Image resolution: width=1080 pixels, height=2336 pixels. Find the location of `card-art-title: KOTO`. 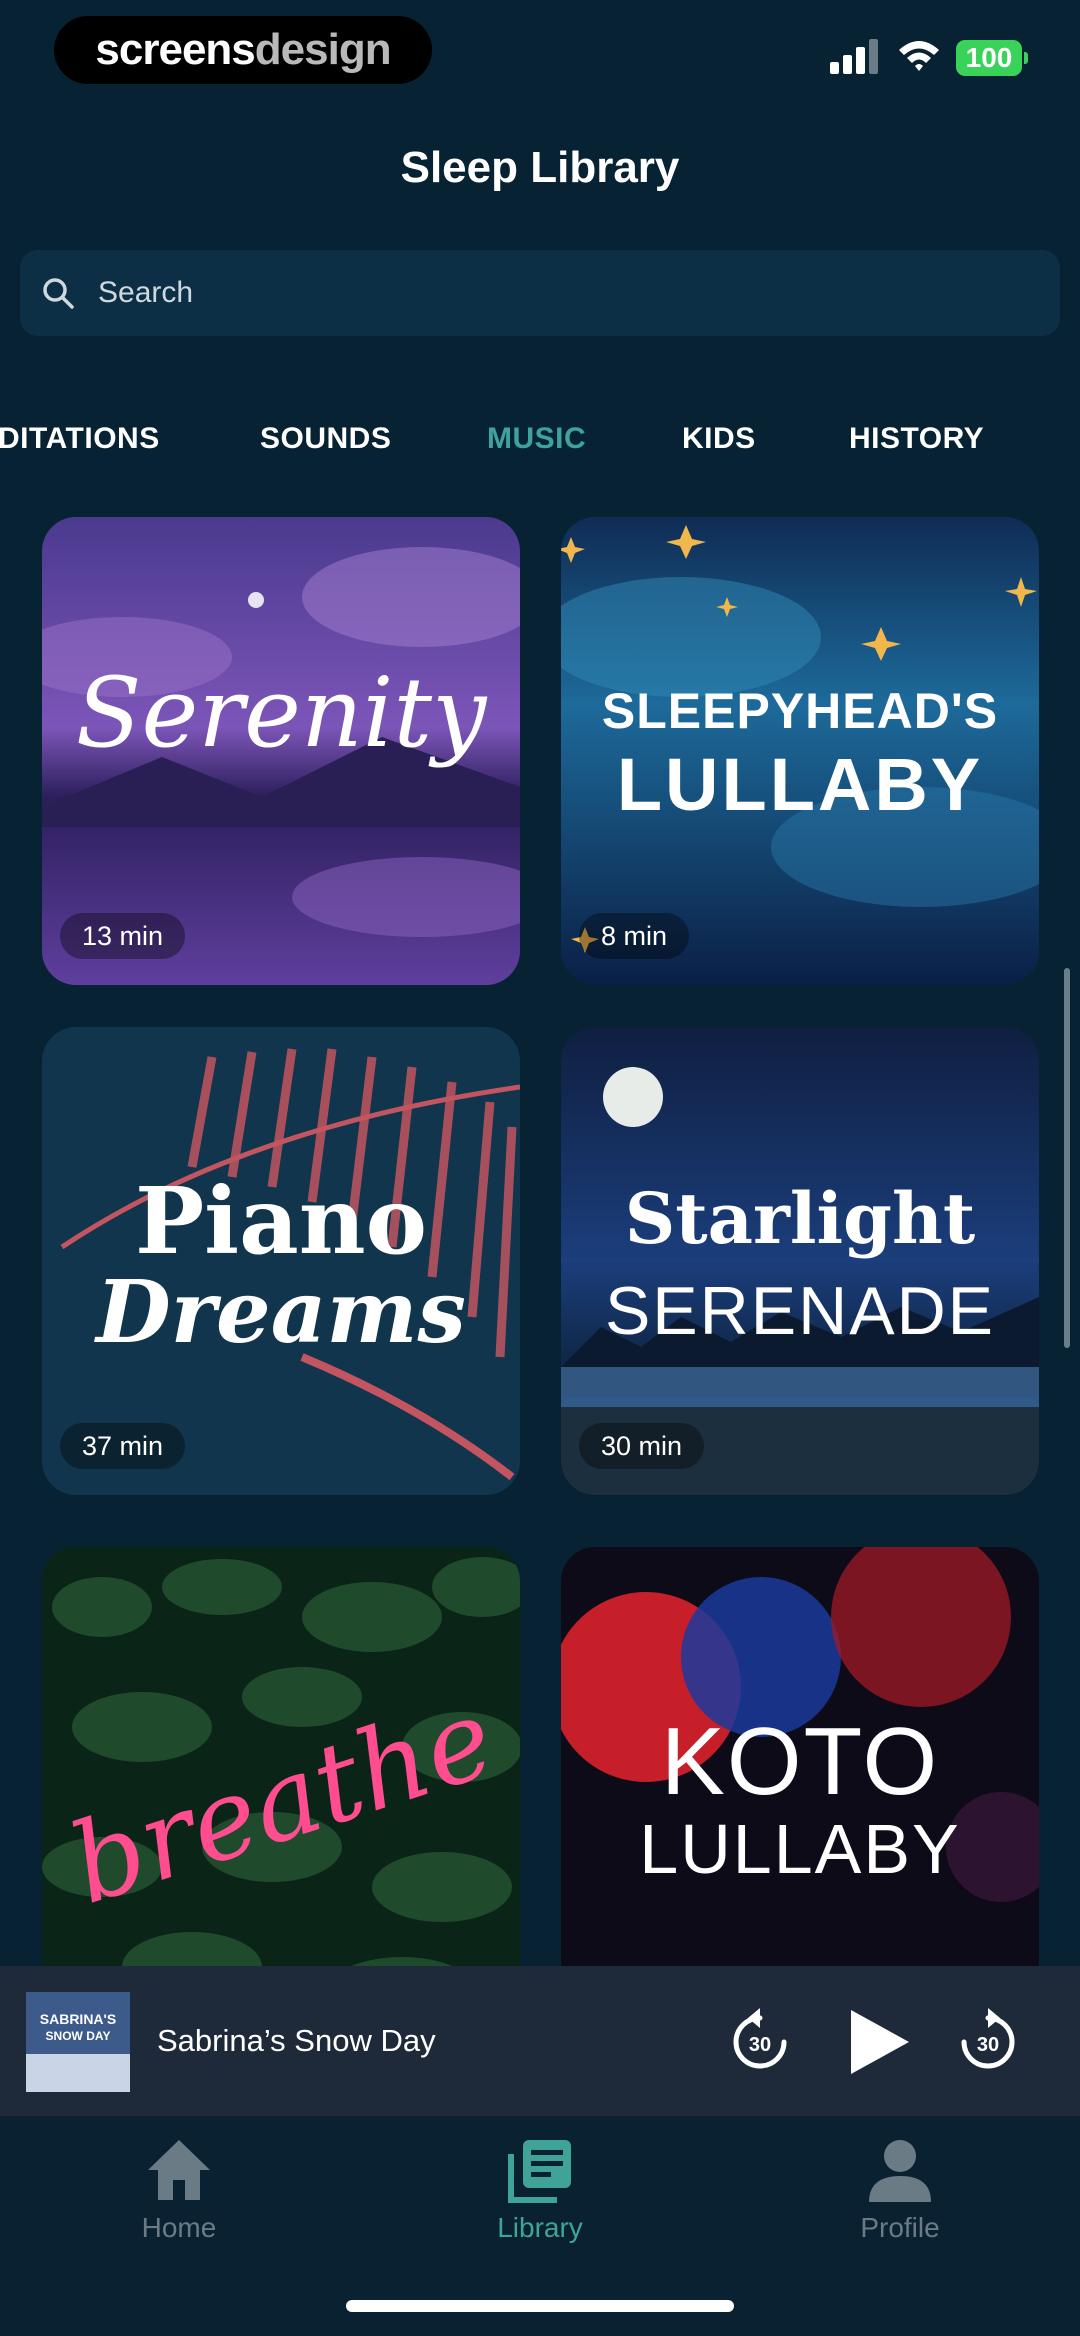

card-art-title: KOTO is located at coordinates (800, 1761).